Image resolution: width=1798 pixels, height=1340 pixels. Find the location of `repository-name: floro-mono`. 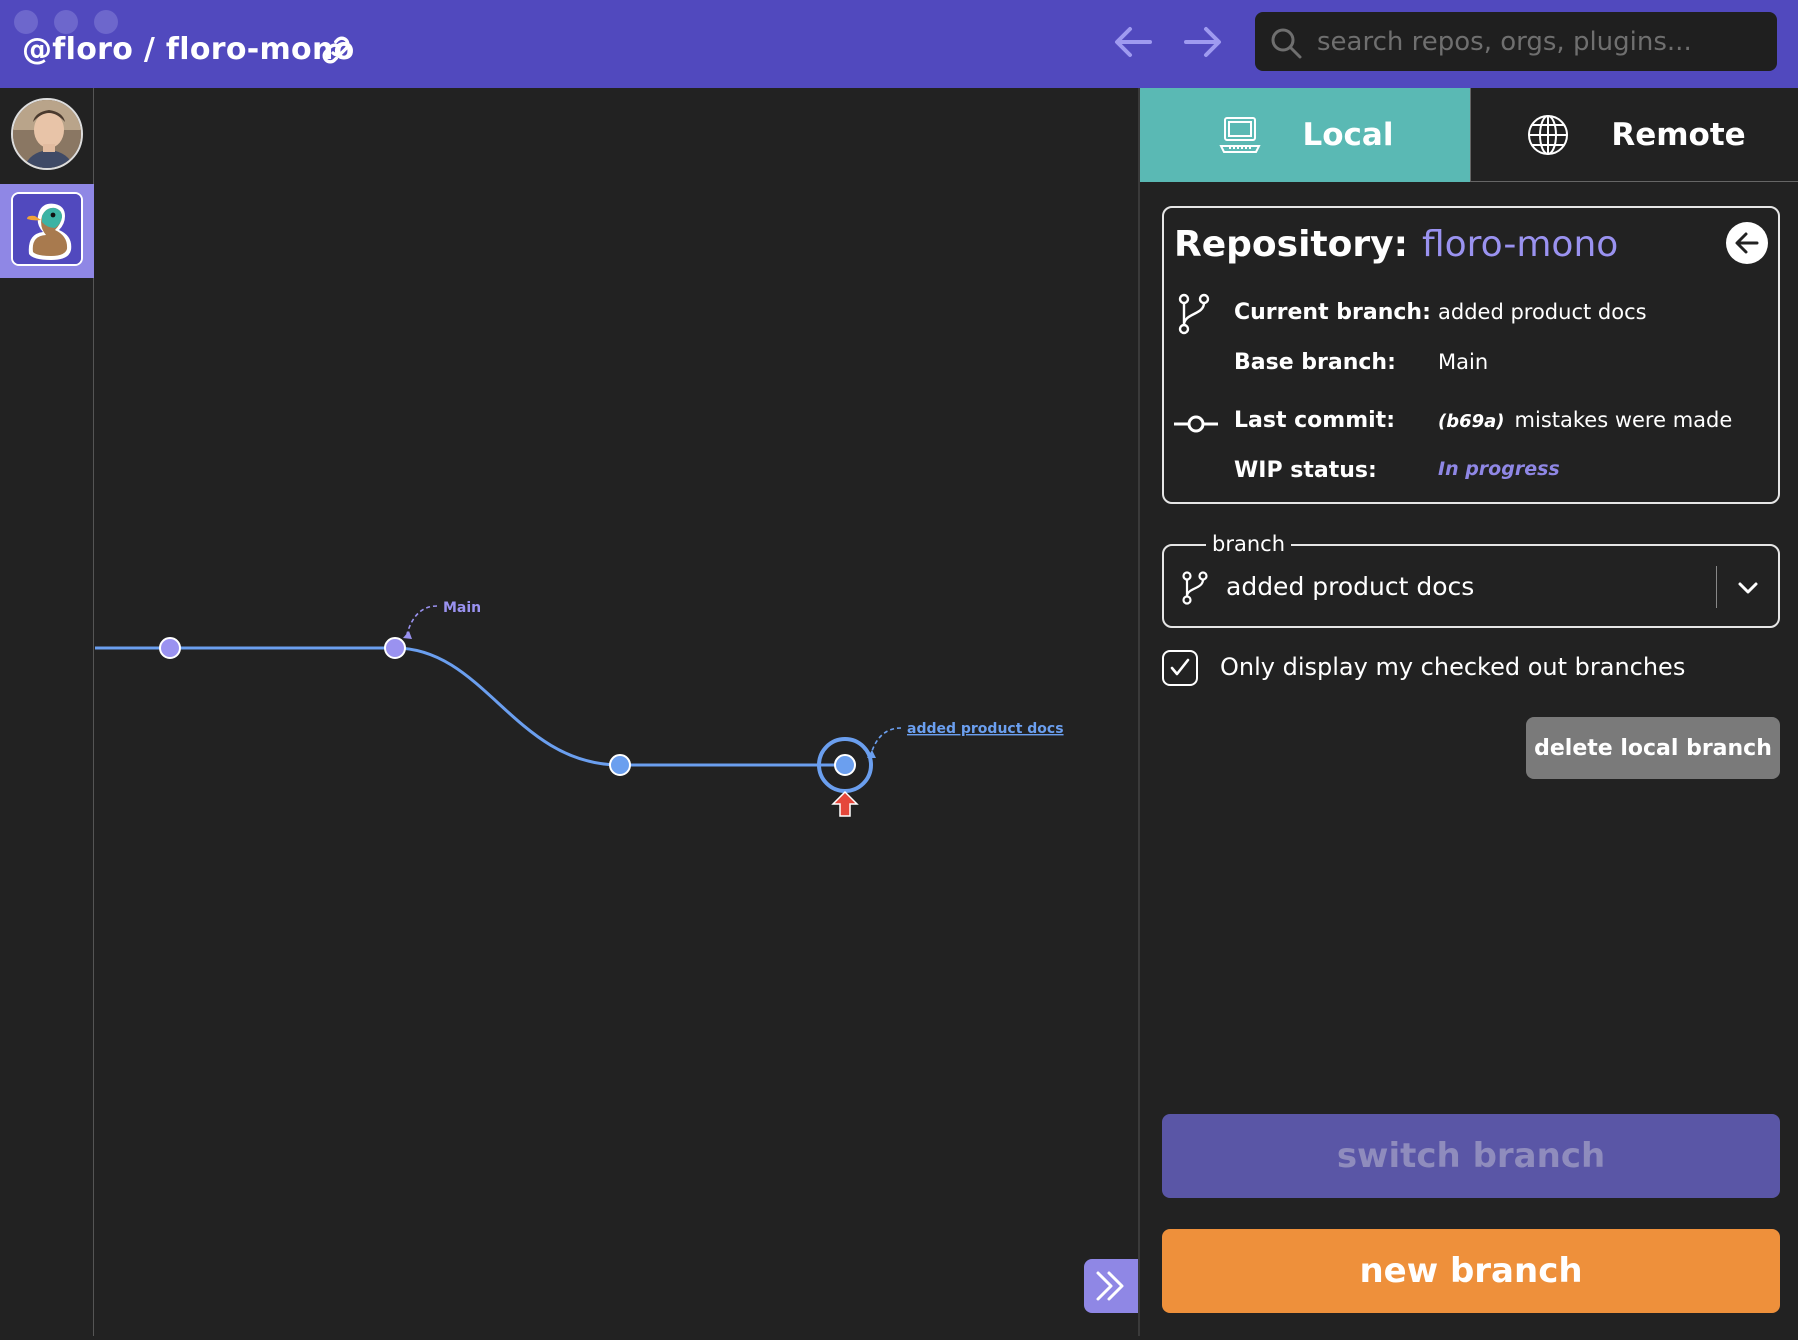

repository-name: floro-mono is located at coordinates (1520, 244).